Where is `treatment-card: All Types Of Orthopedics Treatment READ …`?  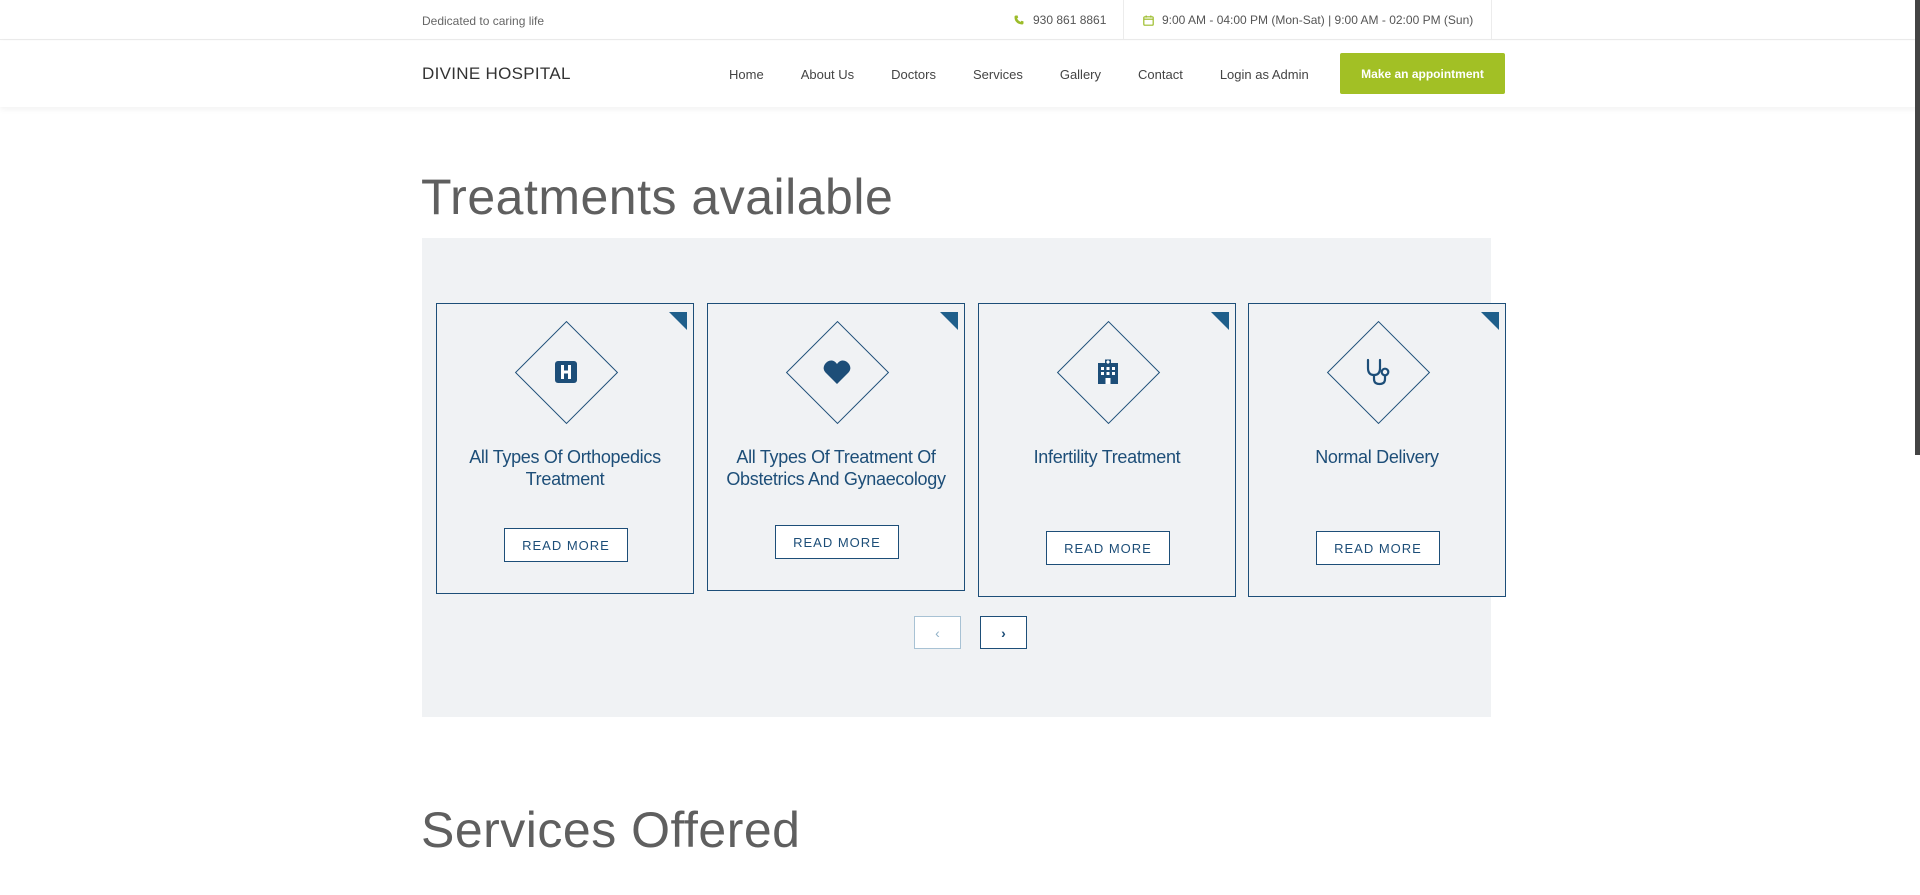 treatment-card: All Types Of Orthopedics Treatment READ … is located at coordinates (565, 448).